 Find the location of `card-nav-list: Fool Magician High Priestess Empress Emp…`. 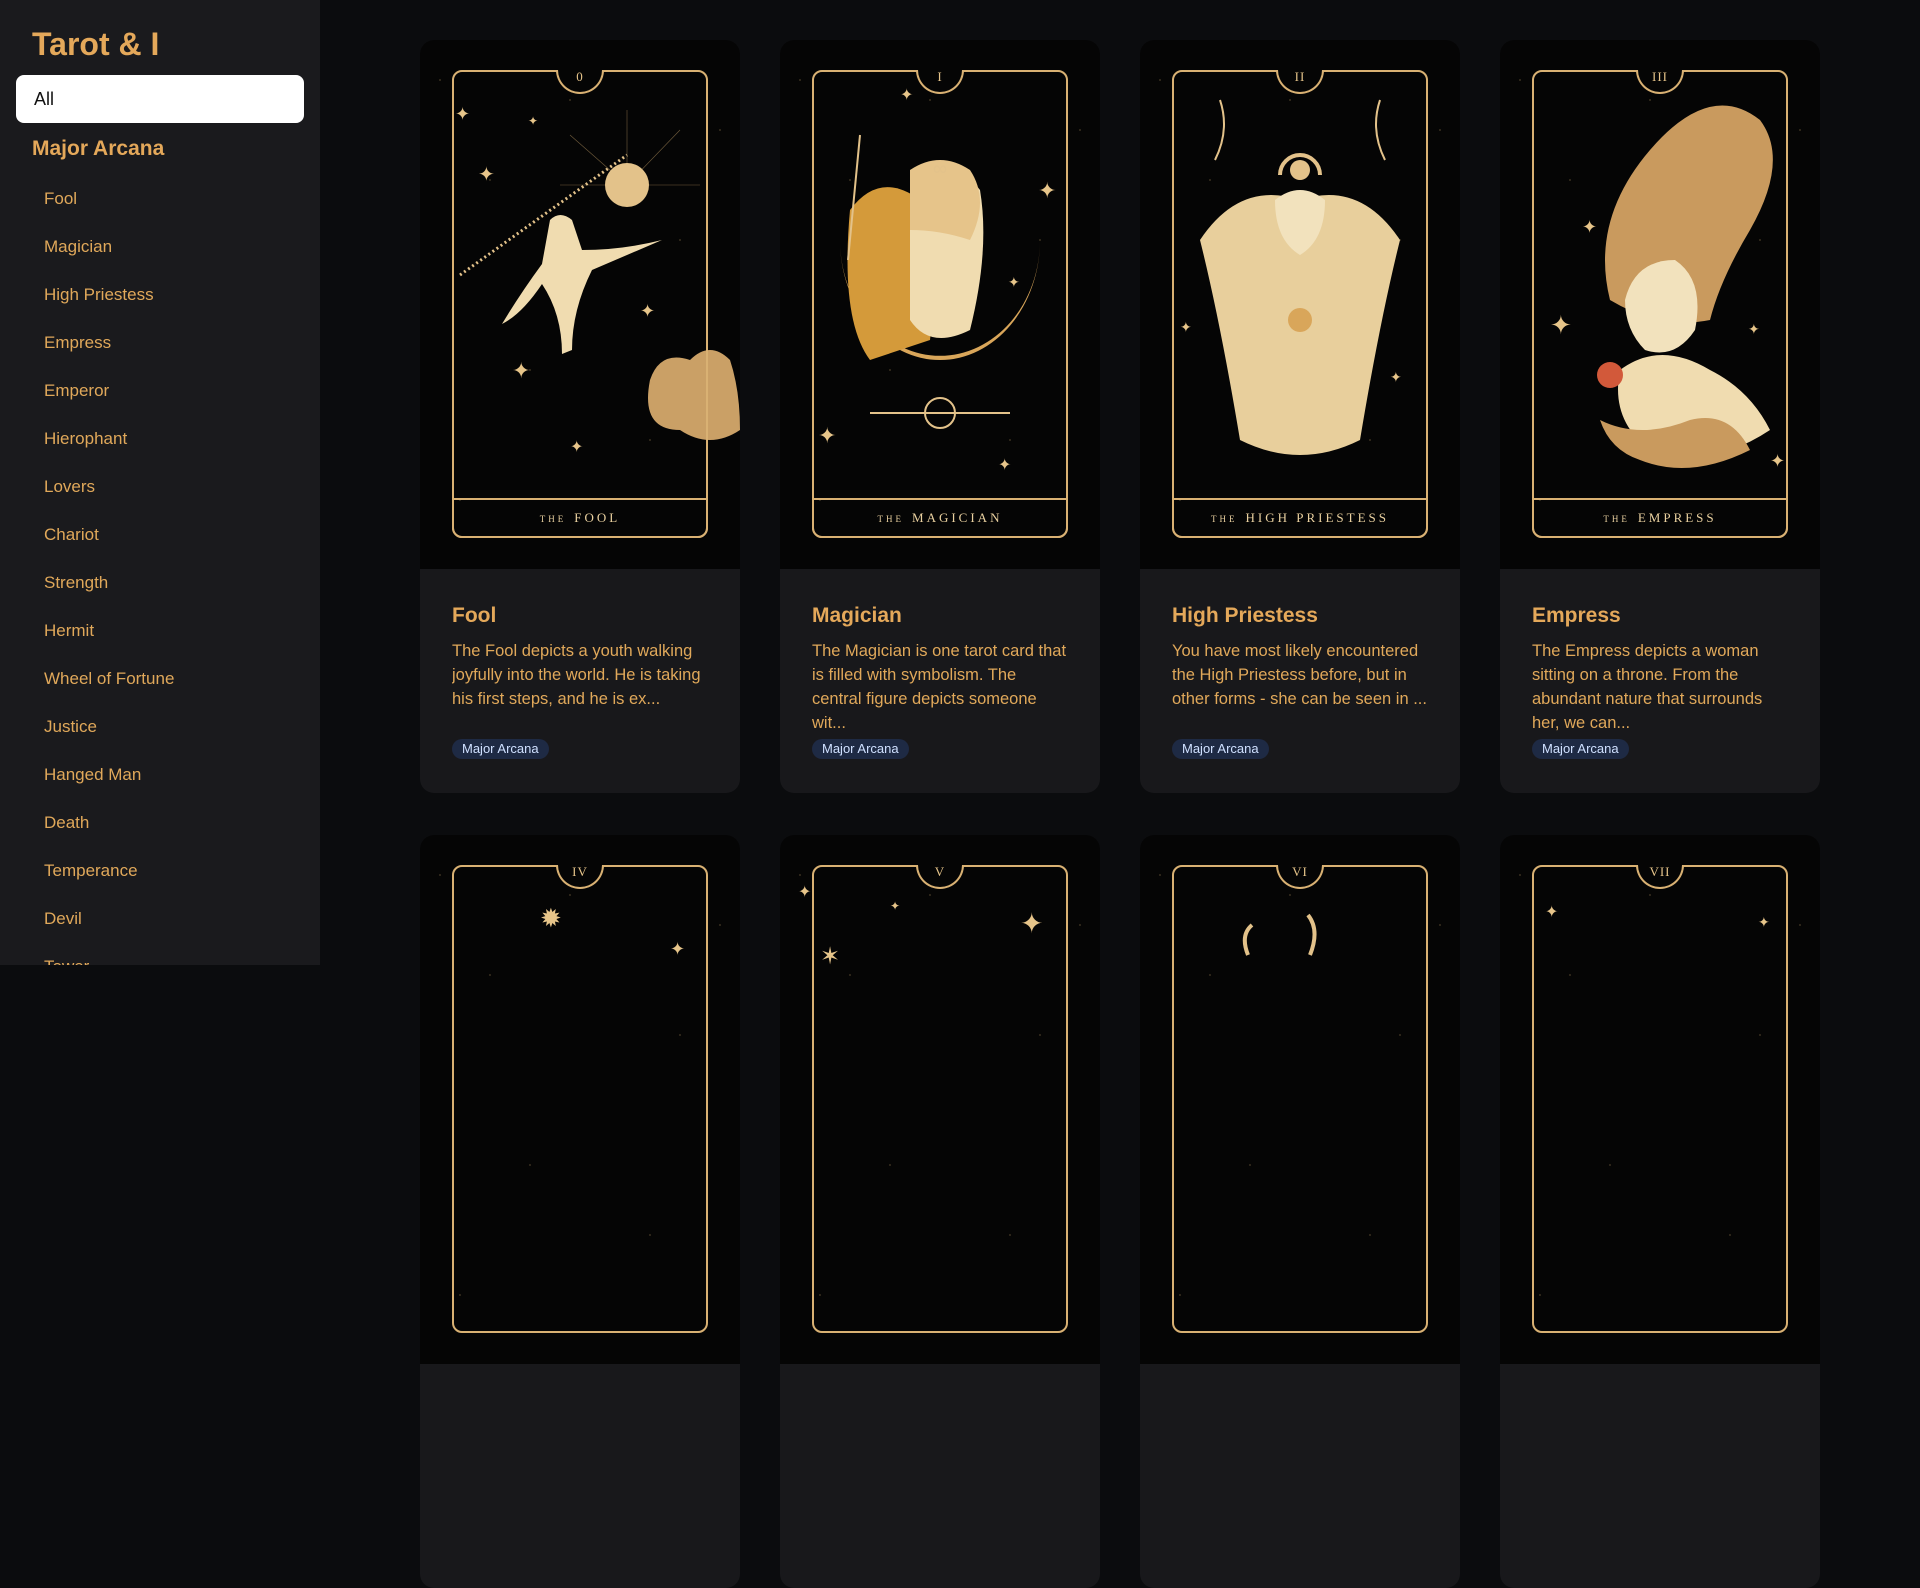

card-nav-list: Fool Magician High Priestess Empress Emp… is located at coordinates (109, 574).